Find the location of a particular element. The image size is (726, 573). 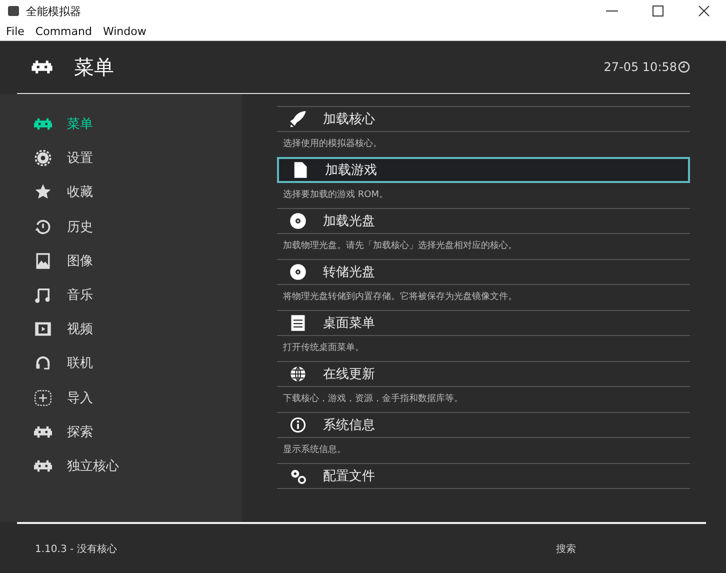

window-title: 全能模拟器 is located at coordinates (53, 11).